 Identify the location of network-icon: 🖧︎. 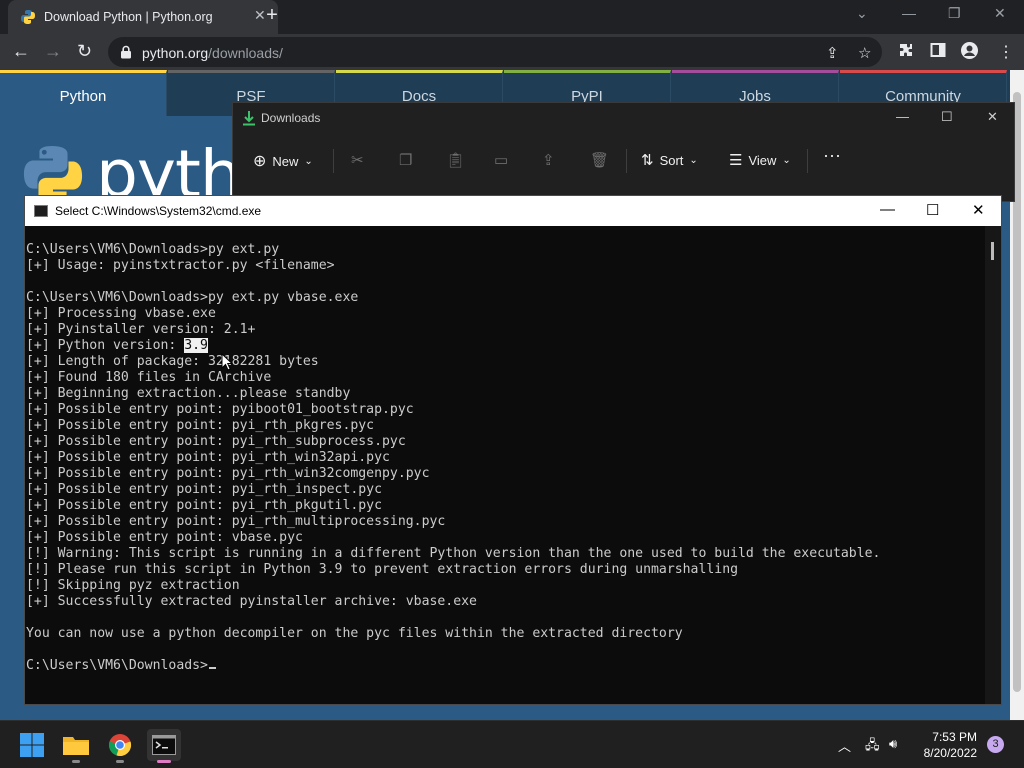
(872, 747).